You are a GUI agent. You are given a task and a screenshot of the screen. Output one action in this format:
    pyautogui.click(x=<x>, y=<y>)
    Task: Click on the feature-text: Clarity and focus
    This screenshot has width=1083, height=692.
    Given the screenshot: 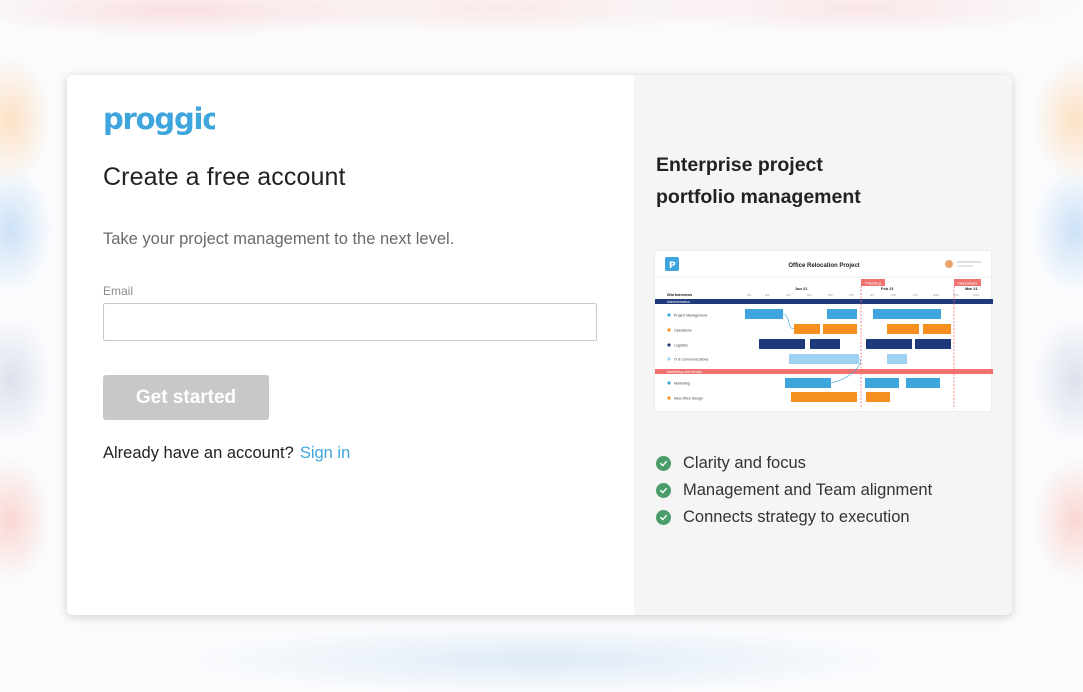 What is the action you would take?
    pyautogui.click(x=744, y=463)
    